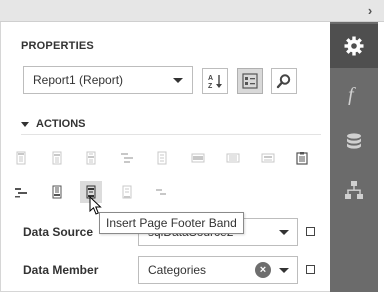 Image resolution: width=384 pixels, height=303 pixels. I want to click on data-member-checkbox, so click(310, 269).